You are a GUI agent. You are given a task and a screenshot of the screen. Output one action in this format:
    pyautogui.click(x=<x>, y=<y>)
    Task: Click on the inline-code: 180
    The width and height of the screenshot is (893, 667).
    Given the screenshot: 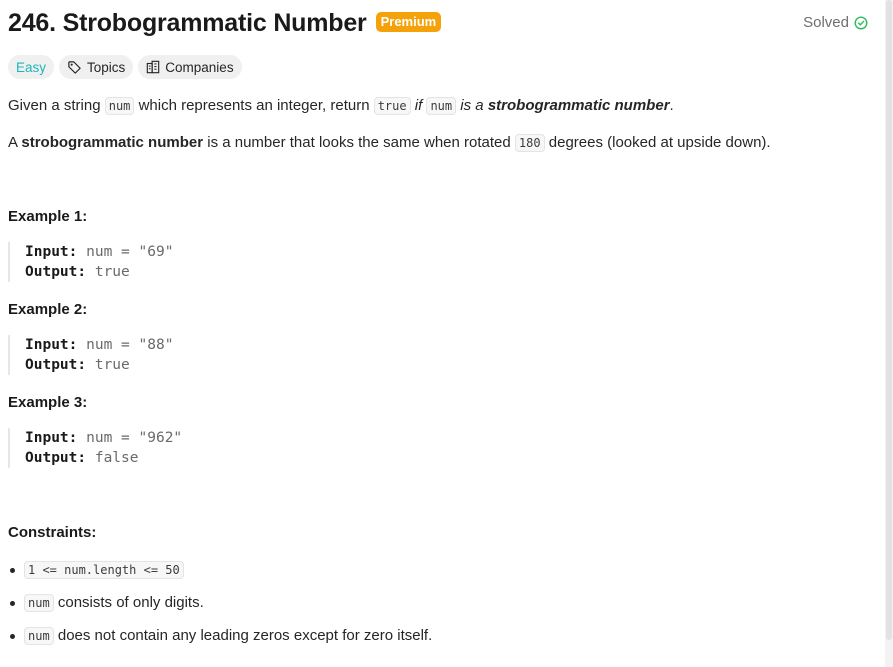 What is the action you would take?
    pyautogui.click(x=529, y=143)
    